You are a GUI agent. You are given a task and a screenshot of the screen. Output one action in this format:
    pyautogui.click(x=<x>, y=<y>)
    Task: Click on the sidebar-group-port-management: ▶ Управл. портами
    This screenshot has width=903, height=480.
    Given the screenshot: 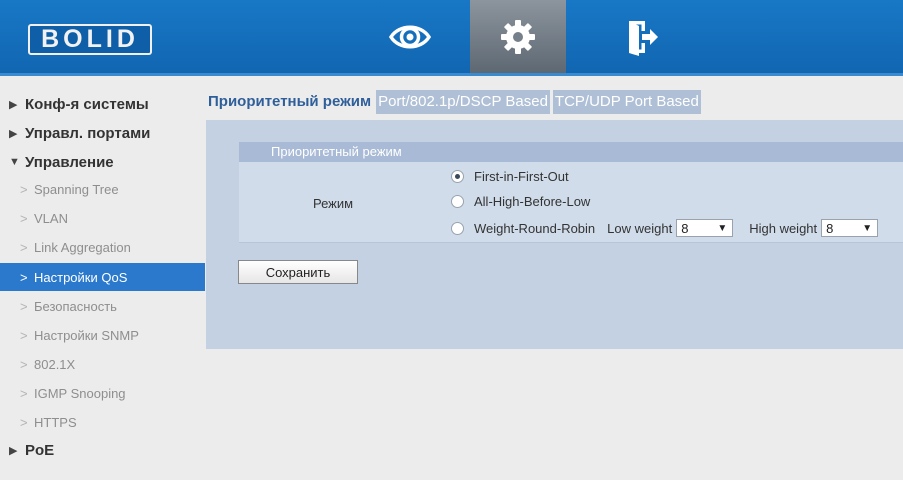 What is the action you would take?
    pyautogui.click(x=102, y=133)
    